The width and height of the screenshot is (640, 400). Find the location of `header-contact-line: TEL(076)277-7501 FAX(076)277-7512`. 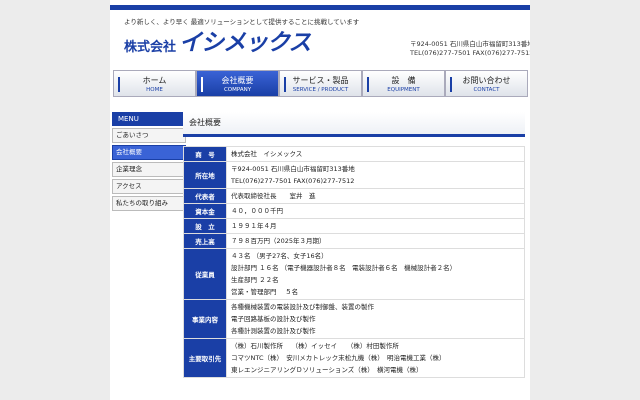

header-contact-line: TEL(076)277-7501 FAX(076)277-7512 is located at coordinates (470, 53).